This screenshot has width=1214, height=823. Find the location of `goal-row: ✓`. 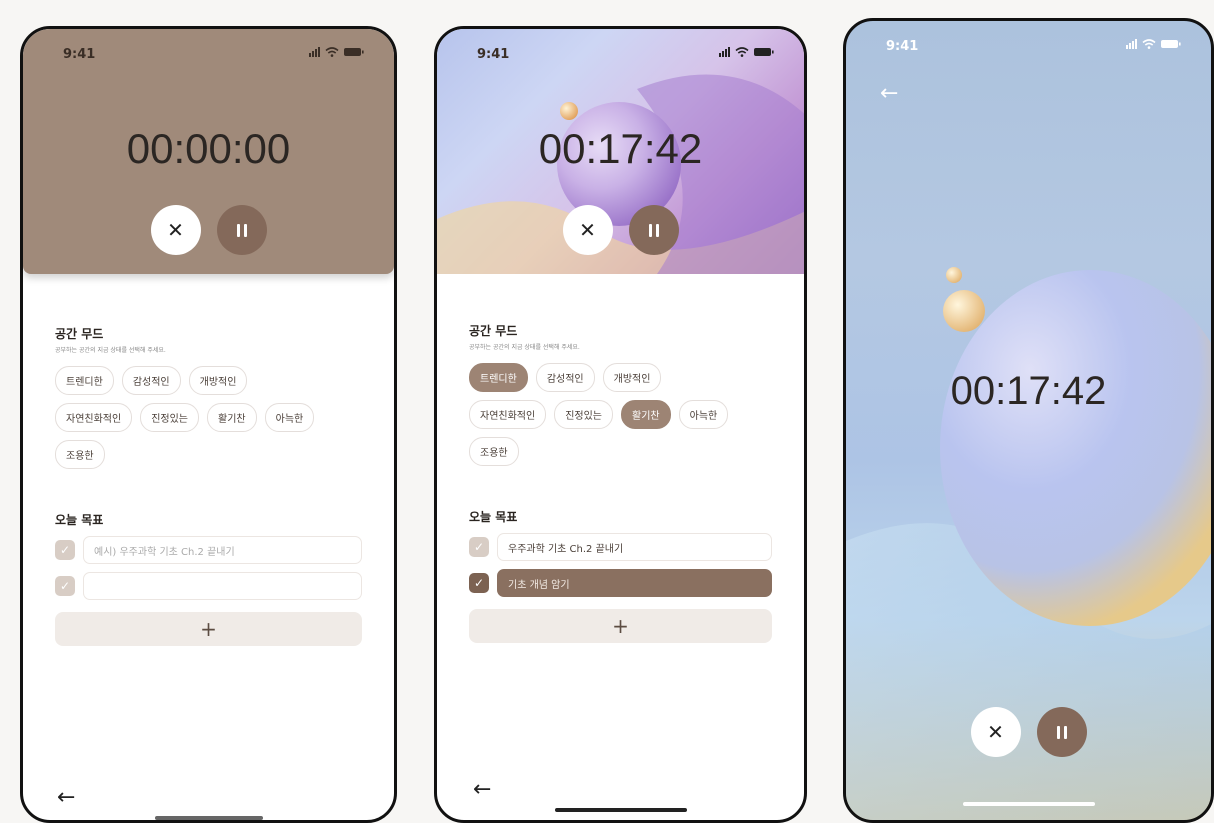

goal-row: ✓ is located at coordinates (208, 586).